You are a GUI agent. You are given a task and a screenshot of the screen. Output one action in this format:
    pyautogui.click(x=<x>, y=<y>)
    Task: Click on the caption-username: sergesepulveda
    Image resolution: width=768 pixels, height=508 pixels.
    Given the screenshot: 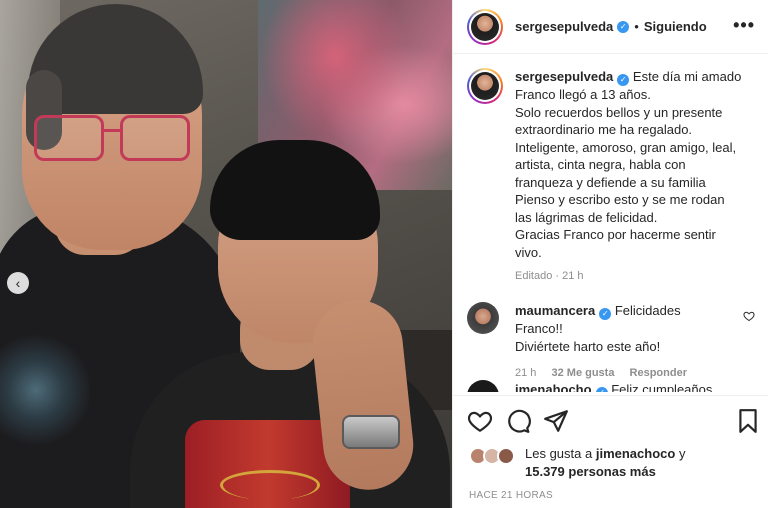 What is the action you would take?
    pyautogui.click(x=564, y=76)
    